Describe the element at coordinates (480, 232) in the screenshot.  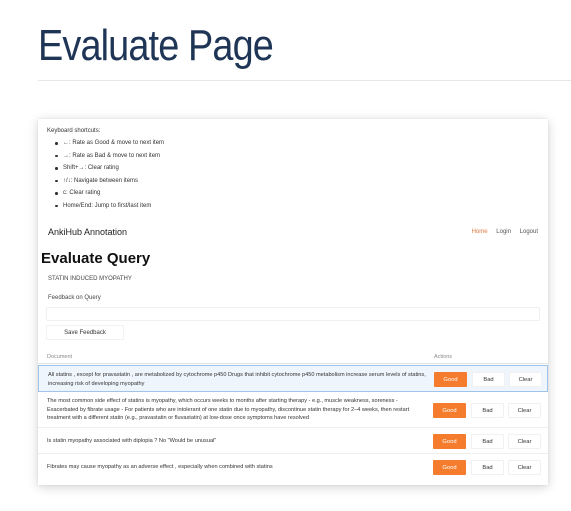
I see `nav-home-link: Home` at that location.